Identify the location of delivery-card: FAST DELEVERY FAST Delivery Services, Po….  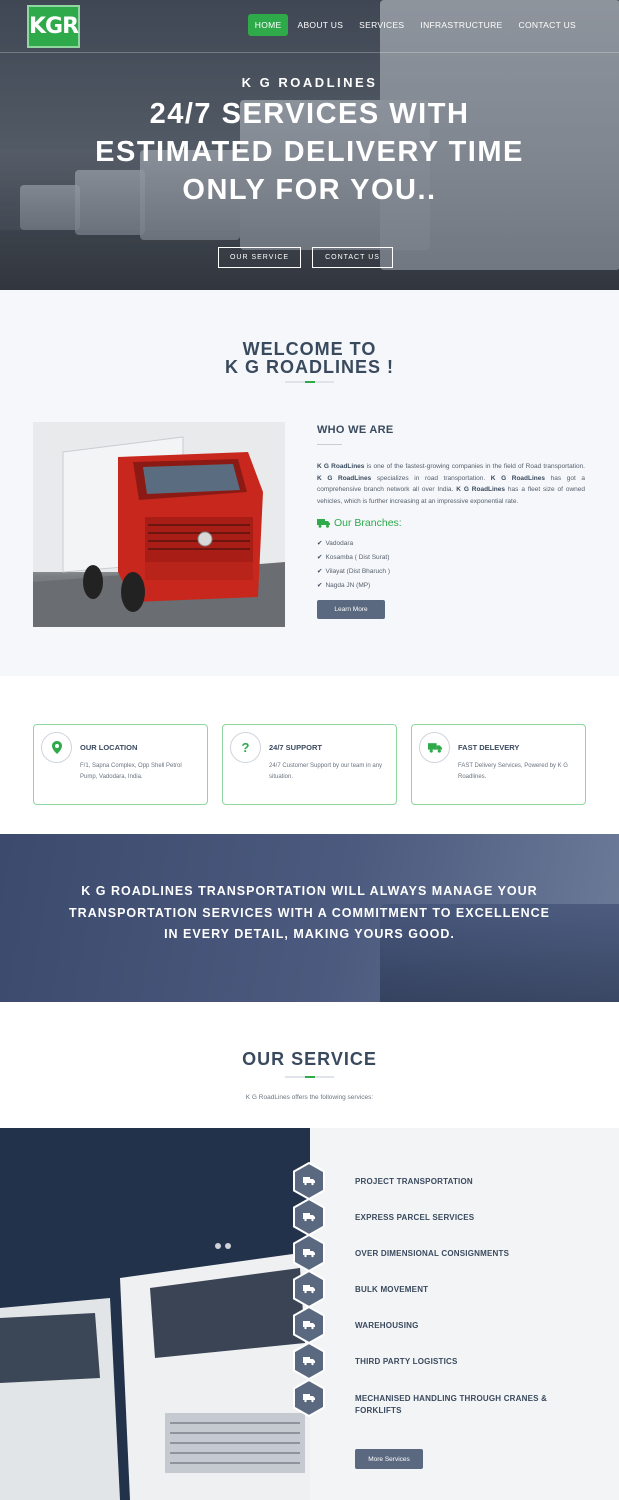
(498, 764).